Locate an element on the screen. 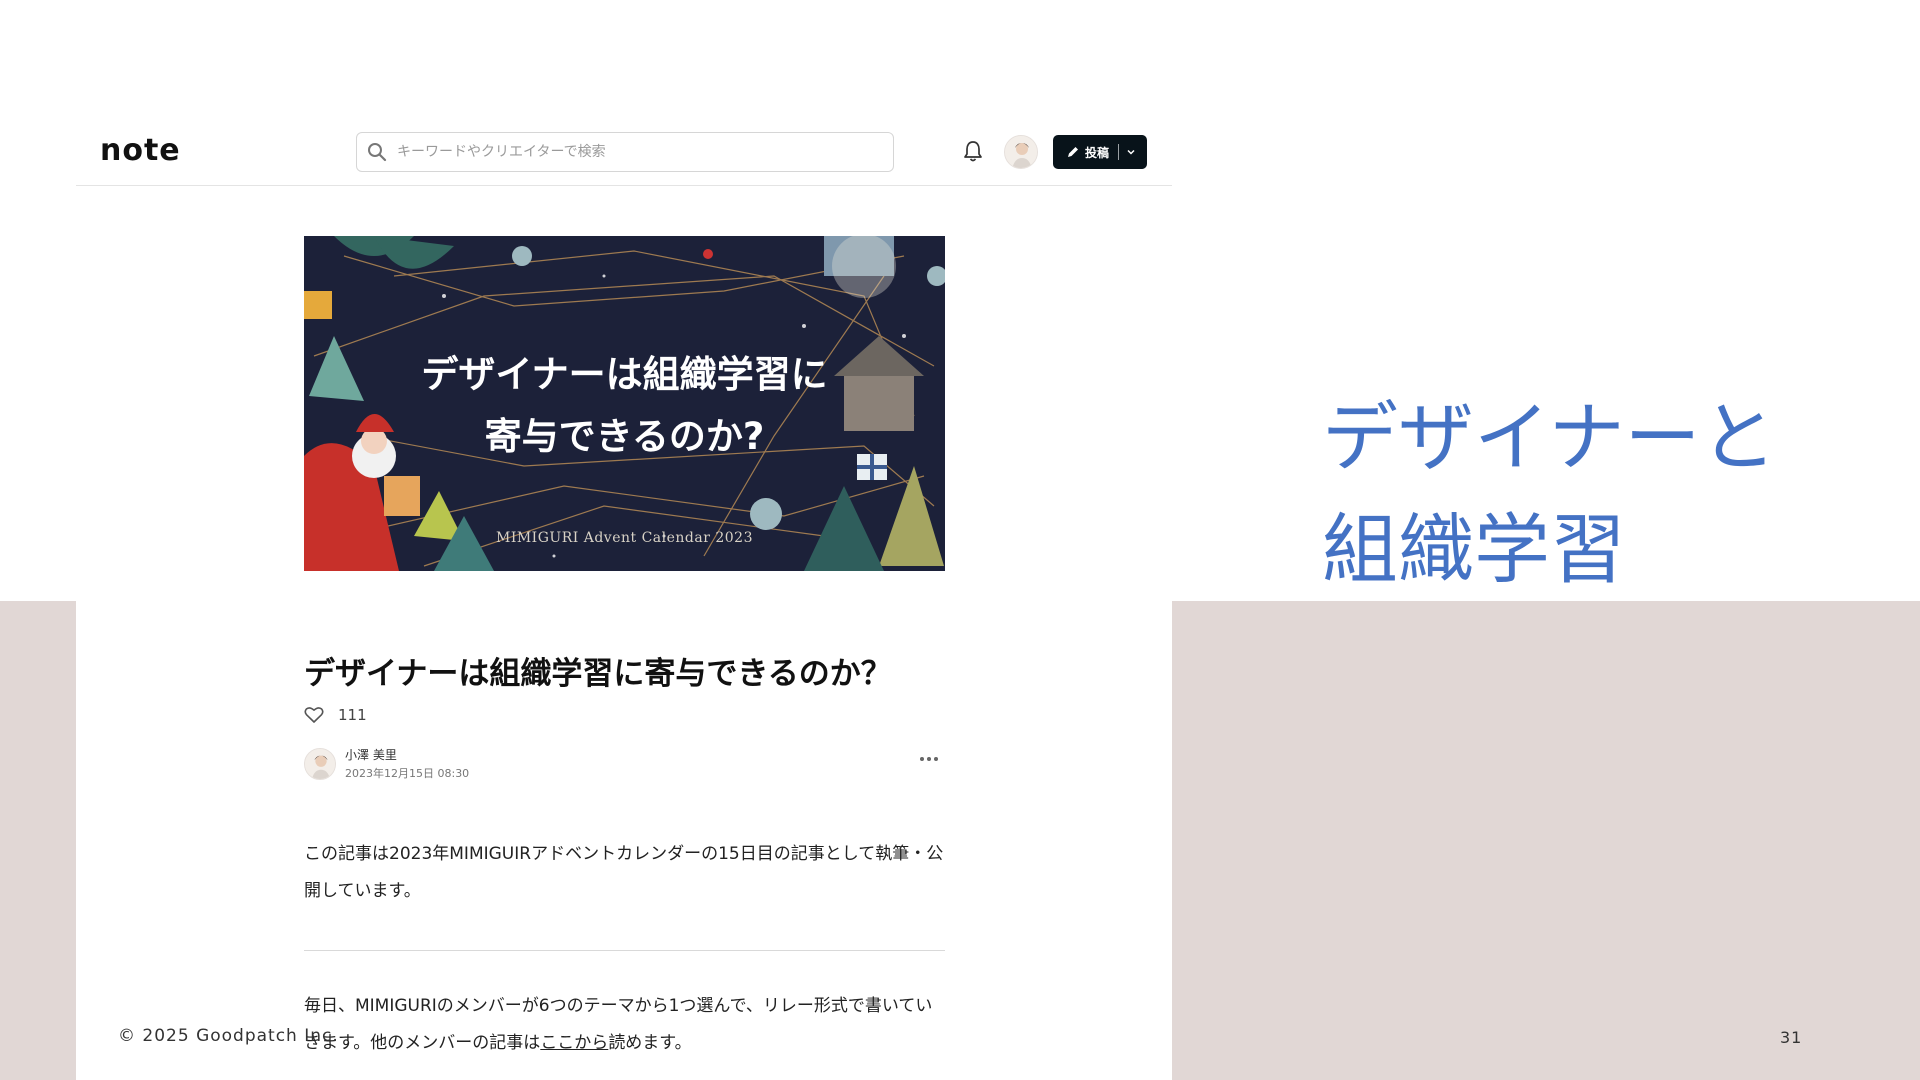  publish-date: 2023年12月15日 08:30 is located at coordinates (407, 773).